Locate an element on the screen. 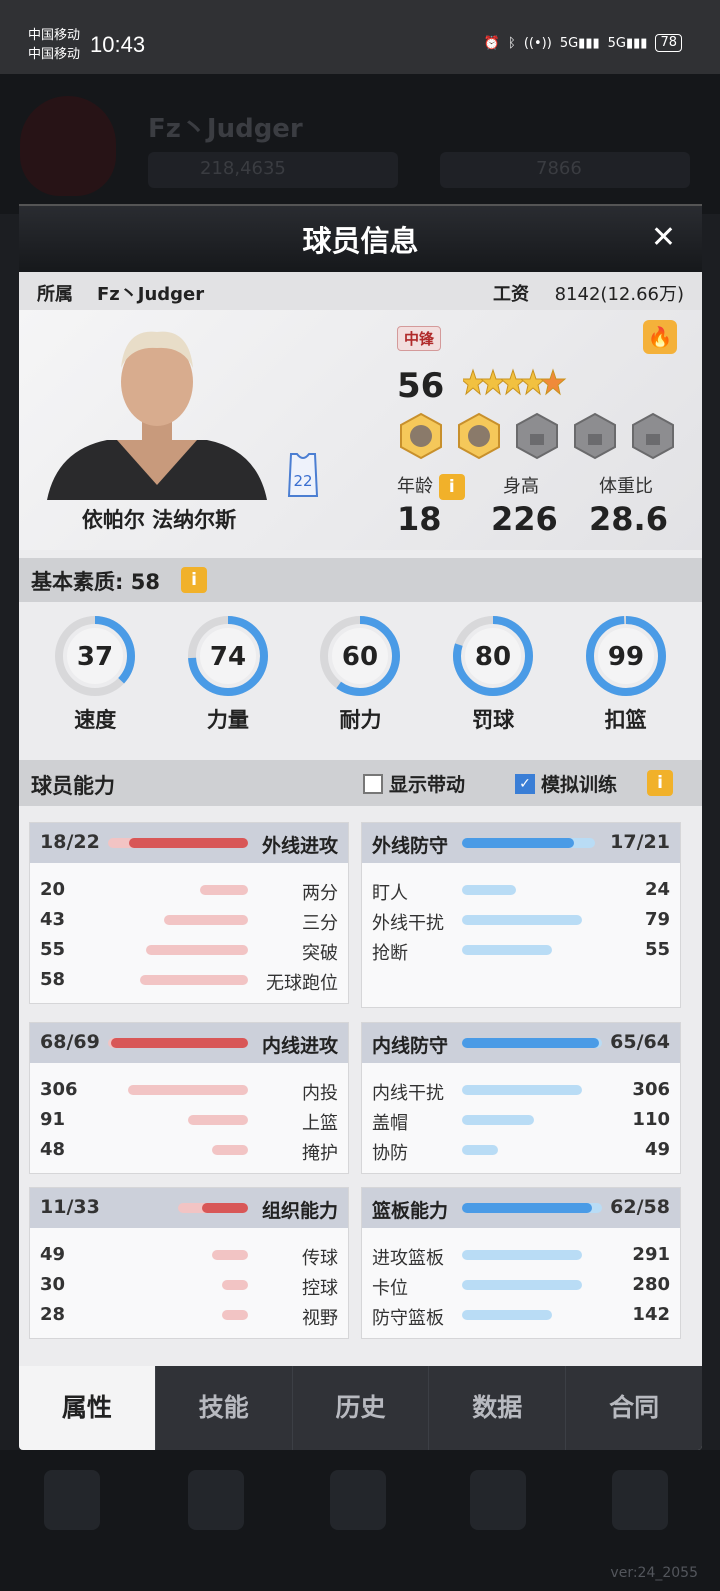  ability-row: 43 三分 is located at coordinates (189, 920).